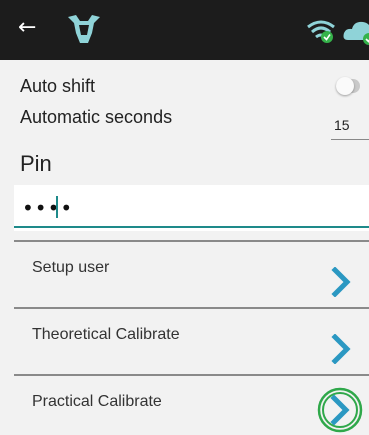  I want to click on menu-item-label: Practical Calibrate, so click(97, 401).